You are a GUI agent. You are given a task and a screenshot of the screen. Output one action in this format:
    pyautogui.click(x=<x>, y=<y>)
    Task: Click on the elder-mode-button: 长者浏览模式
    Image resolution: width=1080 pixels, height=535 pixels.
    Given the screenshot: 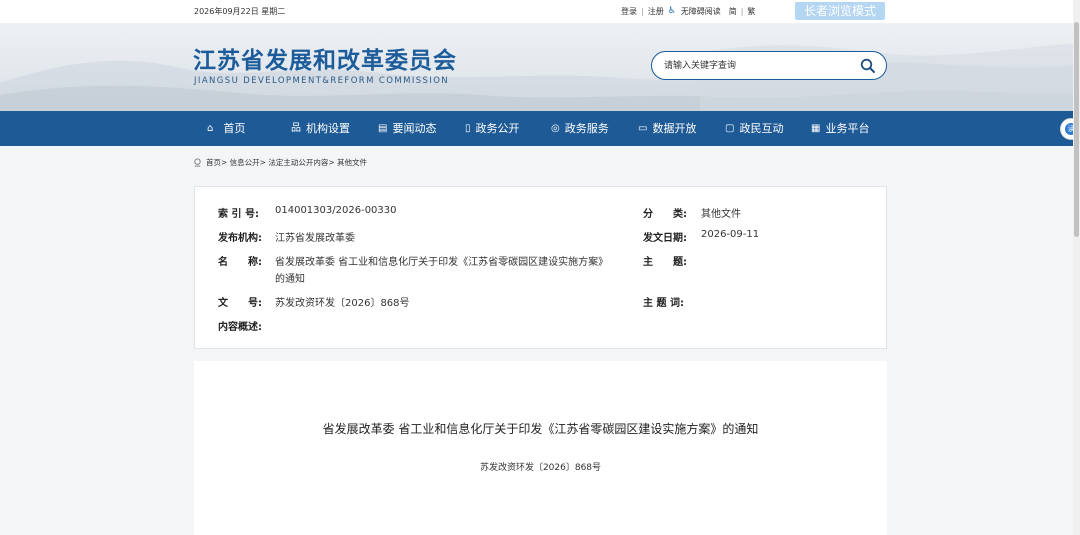 What is the action you would take?
    pyautogui.click(x=840, y=11)
    